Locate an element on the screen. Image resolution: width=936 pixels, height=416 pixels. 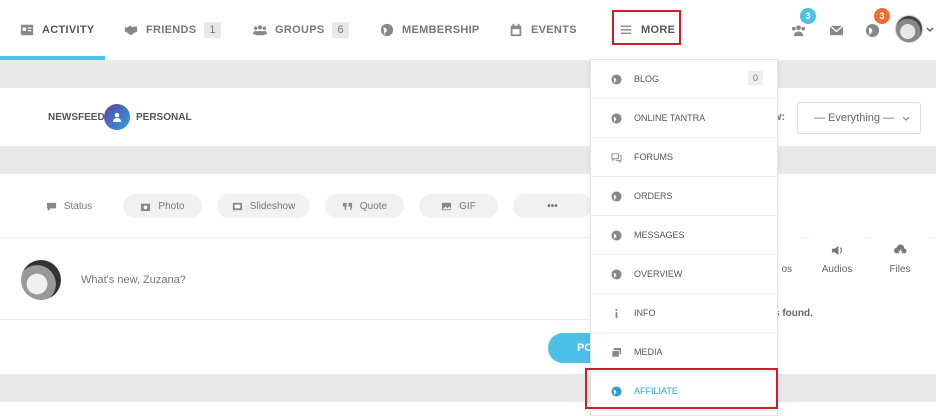
post-type-slideshow: Slideshow is located at coordinates (263, 206).